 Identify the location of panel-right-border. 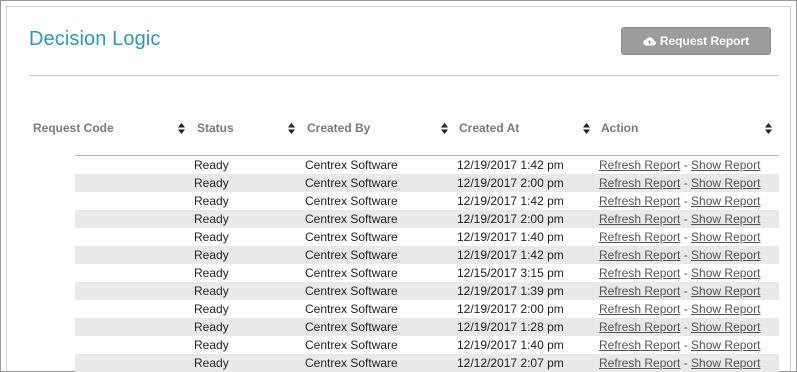
(790, 188).